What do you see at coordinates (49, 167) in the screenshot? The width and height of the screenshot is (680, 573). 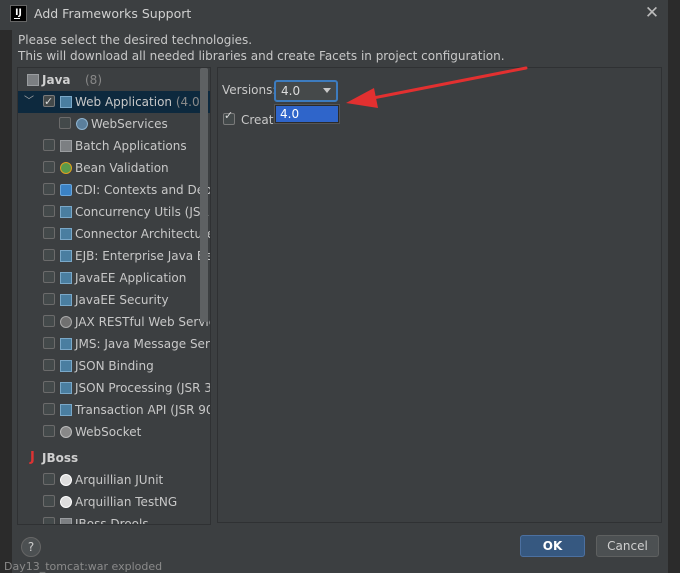 I see `checkbox-bean-validation` at bounding box center [49, 167].